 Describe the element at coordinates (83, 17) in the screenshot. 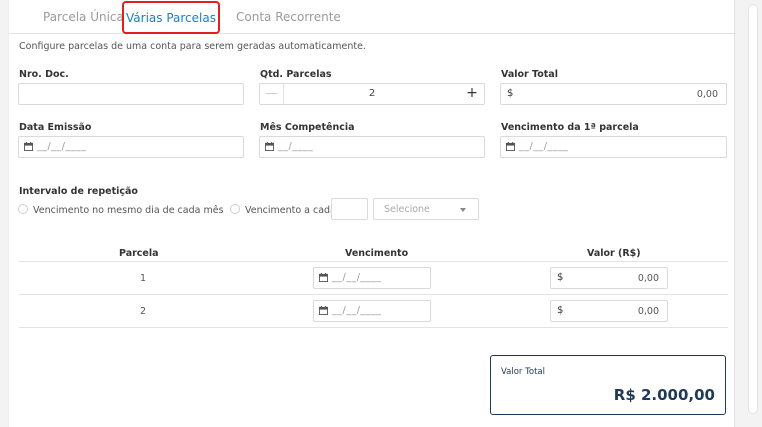

I see `tab-parcela-unica: Parcela Única` at that location.